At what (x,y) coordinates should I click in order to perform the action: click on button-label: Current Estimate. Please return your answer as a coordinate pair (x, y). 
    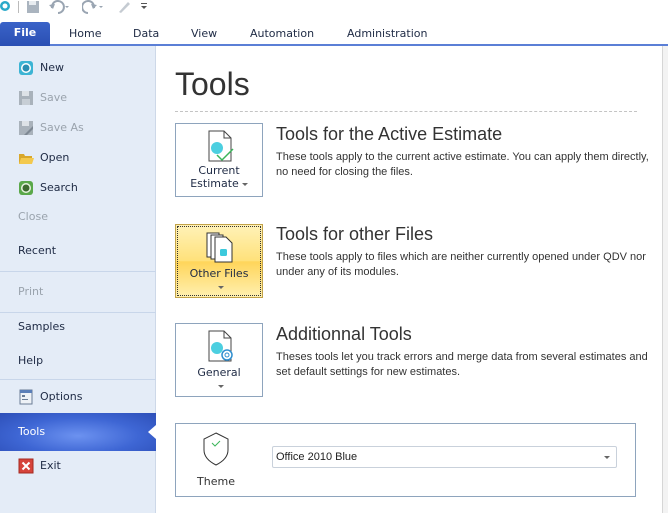
    Looking at the image, I should click on (219, 177).